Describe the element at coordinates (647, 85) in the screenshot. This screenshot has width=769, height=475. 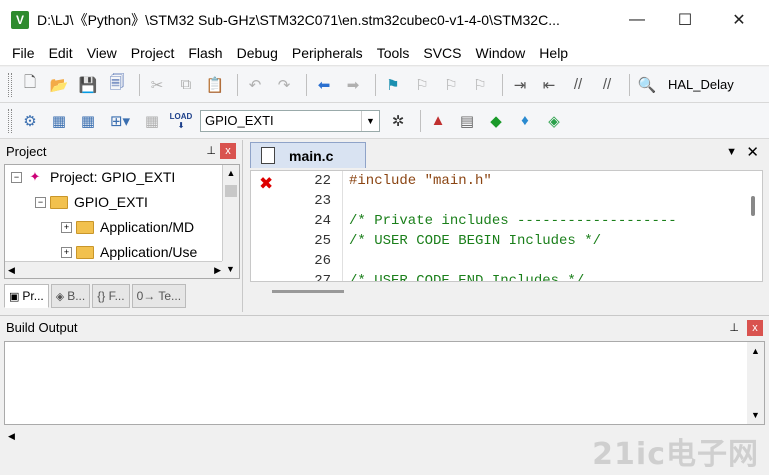
I see `find-in-files-icon: 🔍` at that location.